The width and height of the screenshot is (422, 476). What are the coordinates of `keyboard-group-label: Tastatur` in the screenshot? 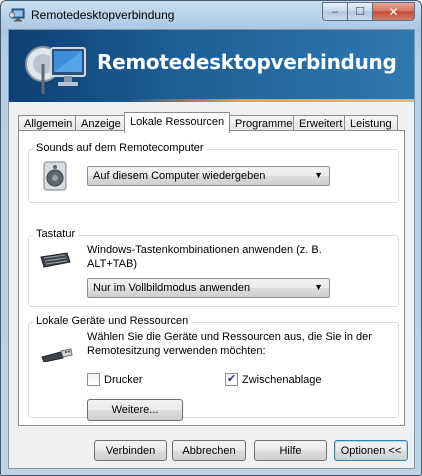 It's located at (56, 234).